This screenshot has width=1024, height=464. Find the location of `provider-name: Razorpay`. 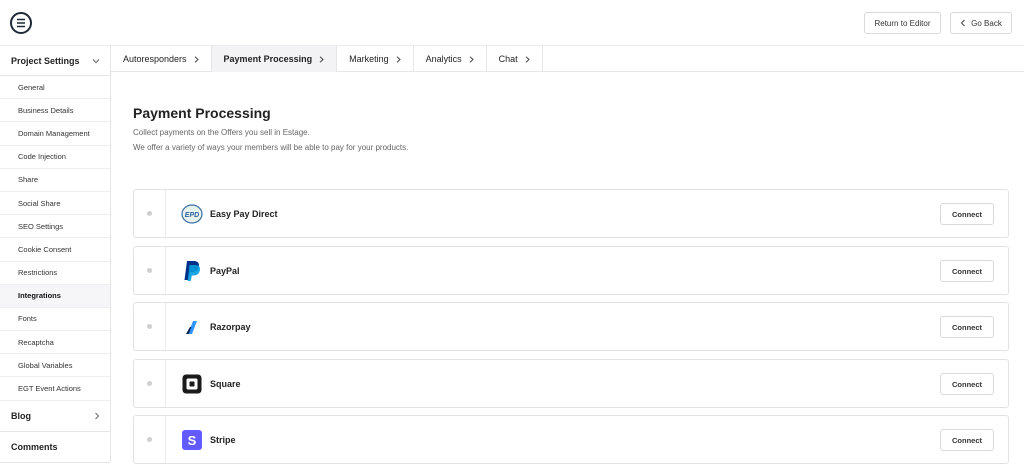

provider-name: Razorpay is located at coordinates (230, 327).